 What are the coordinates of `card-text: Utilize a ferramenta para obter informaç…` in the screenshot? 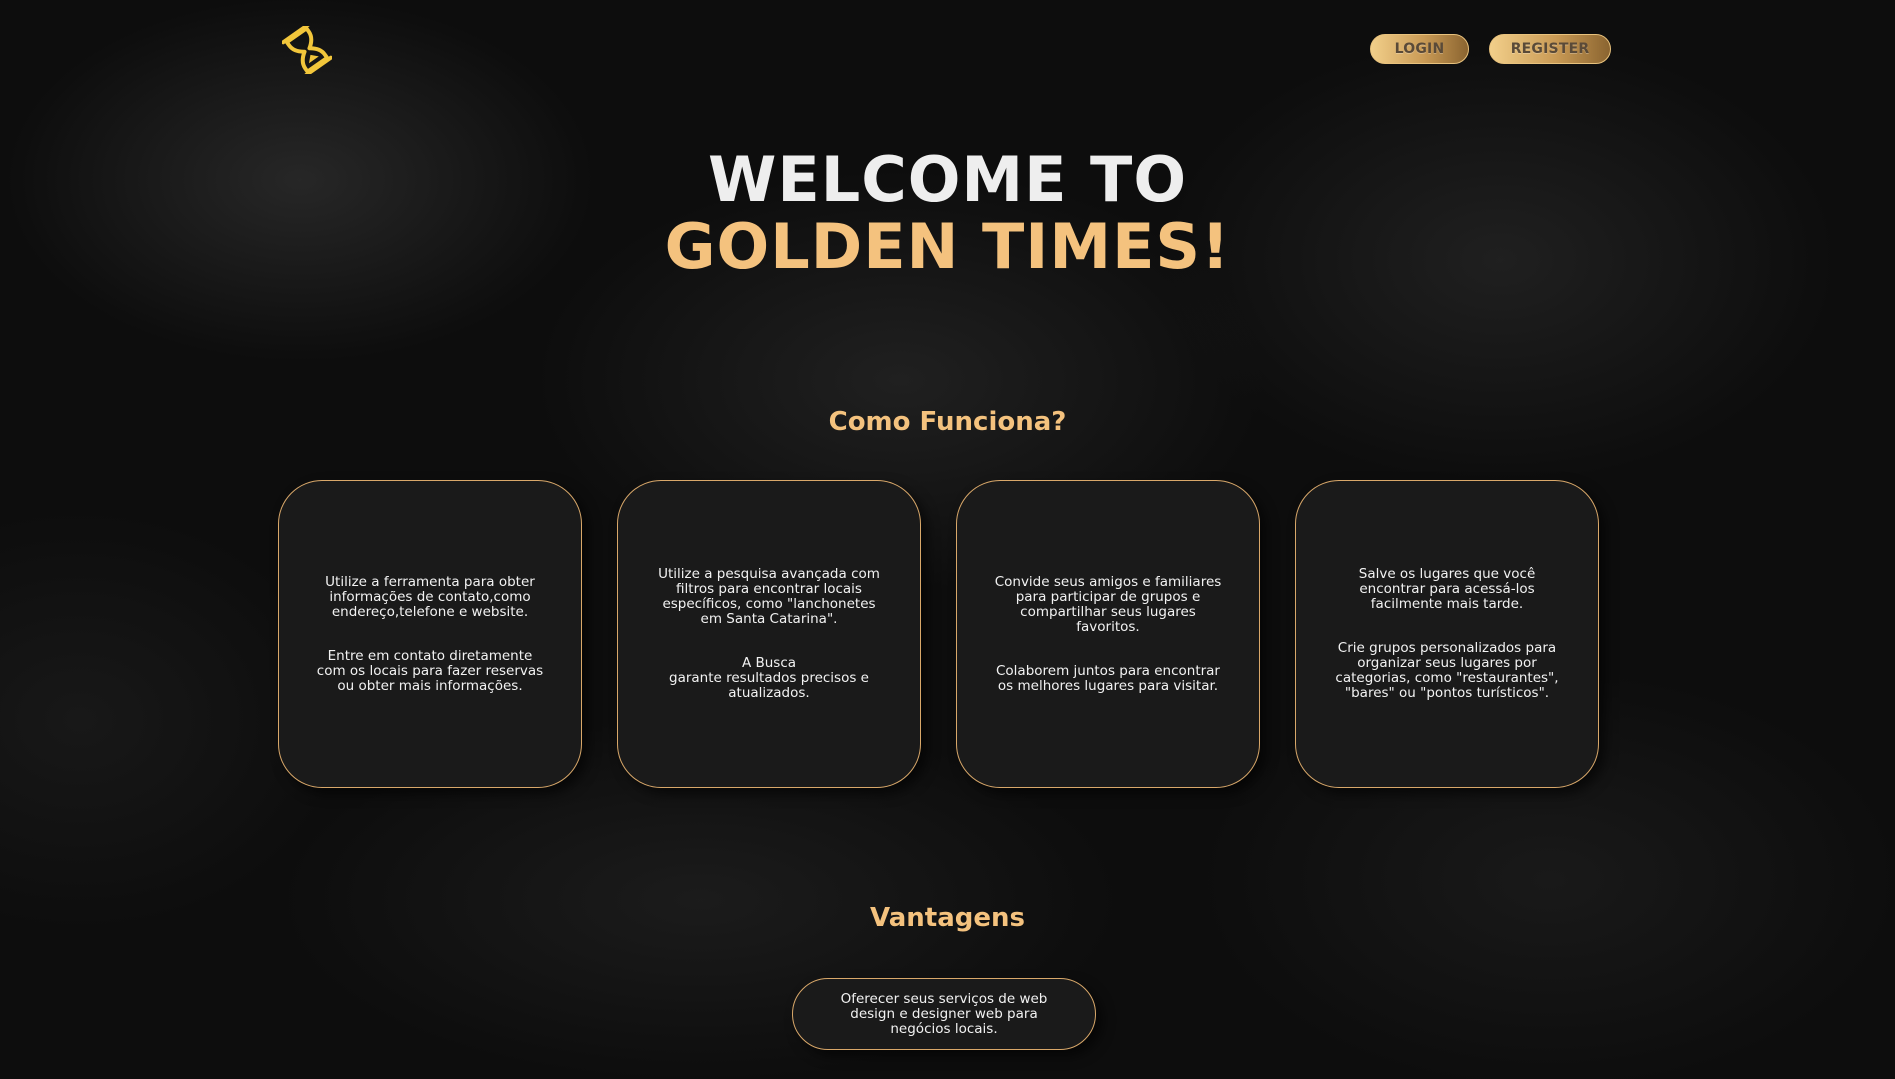 It's located at (430, 596).